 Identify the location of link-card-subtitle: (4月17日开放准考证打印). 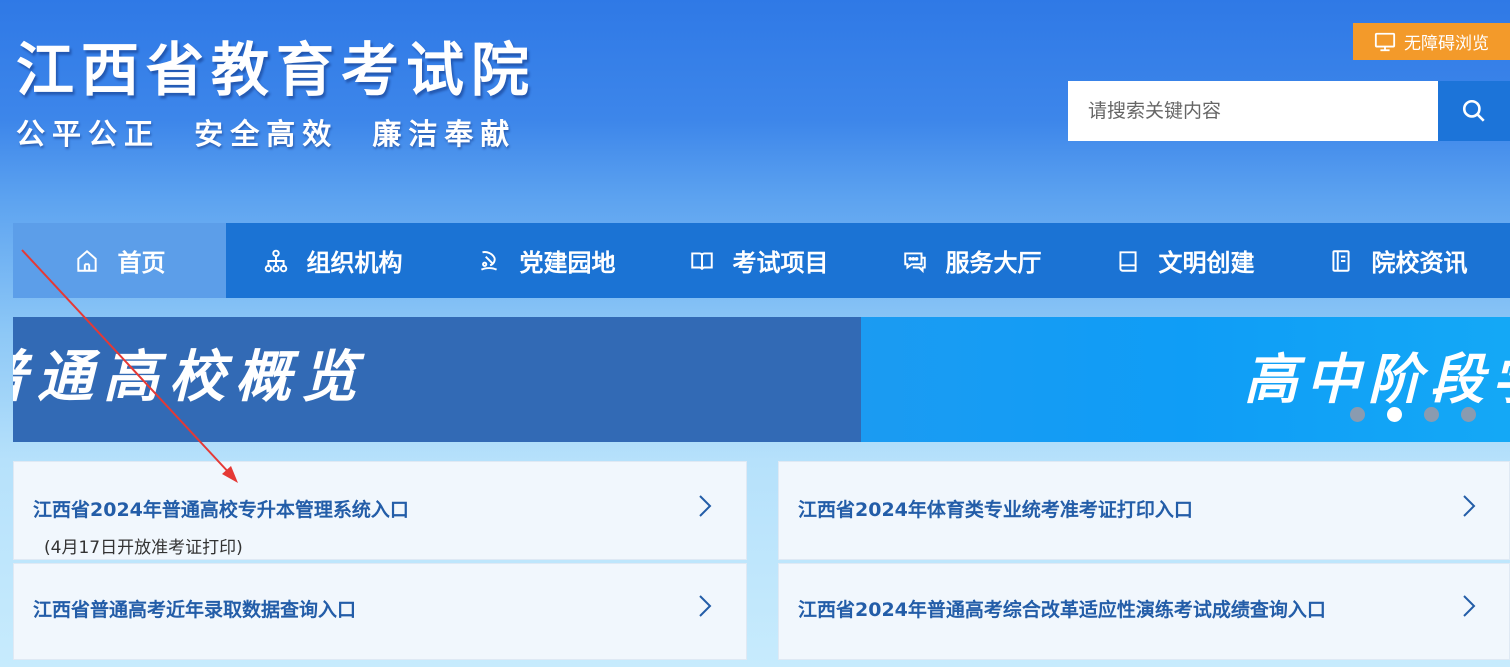
(143, 548).